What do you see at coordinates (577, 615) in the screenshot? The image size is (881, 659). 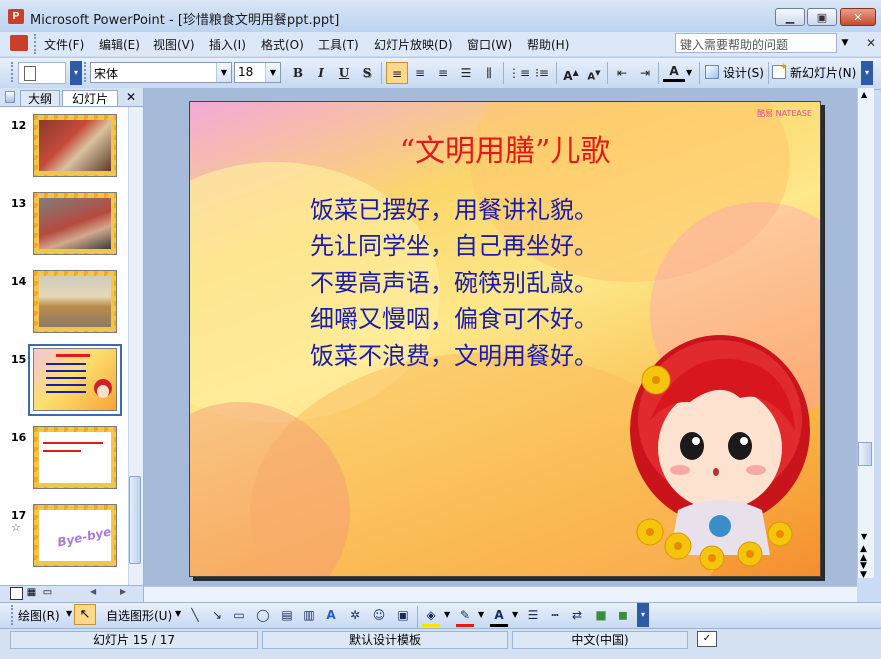 I see `arrow-style-icon: ⇄` at bounding box center [577, 615].